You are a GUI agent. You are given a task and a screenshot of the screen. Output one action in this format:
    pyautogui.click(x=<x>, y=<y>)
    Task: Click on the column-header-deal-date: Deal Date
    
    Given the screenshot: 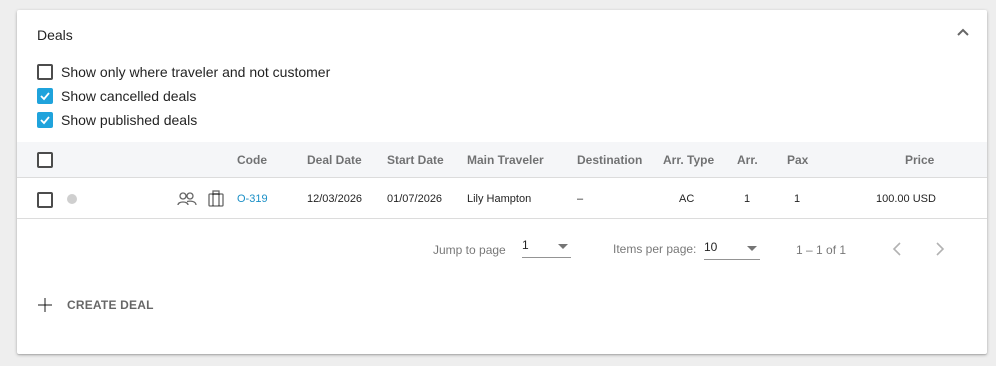 What is the action you would take?
    pyautogui.click(x=334, y=160)
    